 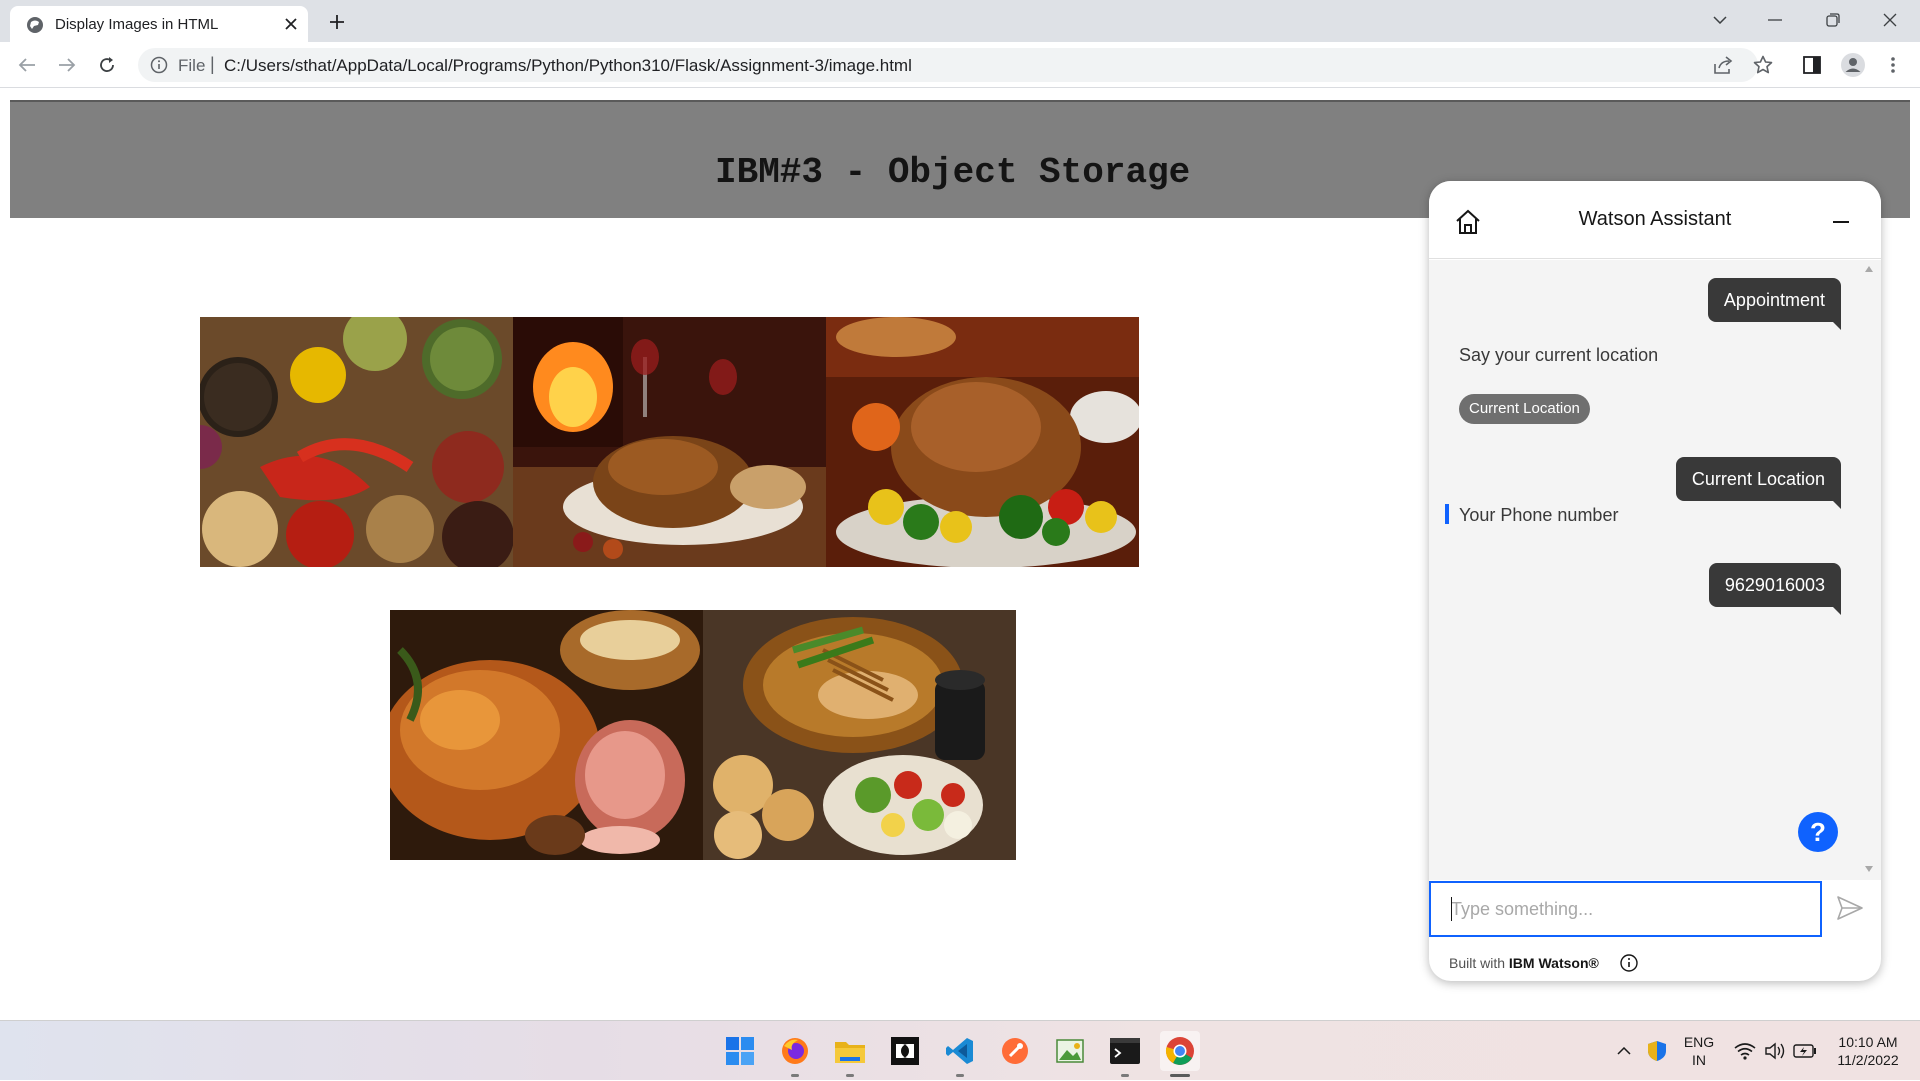 What do you see at coordinates (1758, 483) in the screenshot?
I see `user-message: Current Location` at bounding box center [1758, 483].